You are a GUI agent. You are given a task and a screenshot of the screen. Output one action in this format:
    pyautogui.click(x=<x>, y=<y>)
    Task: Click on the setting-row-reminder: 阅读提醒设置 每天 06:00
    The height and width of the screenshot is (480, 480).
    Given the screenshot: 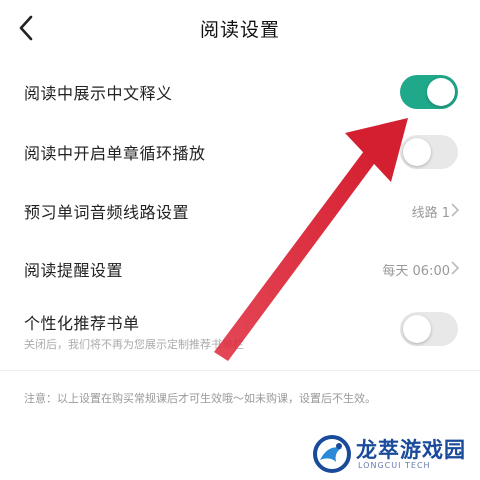 What is the action you would take?
    pyautogui.click(x=240, y=268)
    